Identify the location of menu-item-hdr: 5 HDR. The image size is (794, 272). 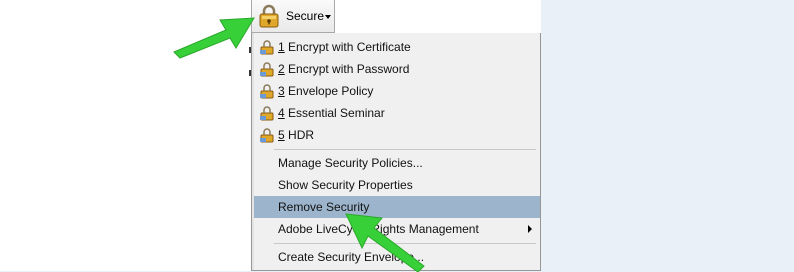
(397, 135).